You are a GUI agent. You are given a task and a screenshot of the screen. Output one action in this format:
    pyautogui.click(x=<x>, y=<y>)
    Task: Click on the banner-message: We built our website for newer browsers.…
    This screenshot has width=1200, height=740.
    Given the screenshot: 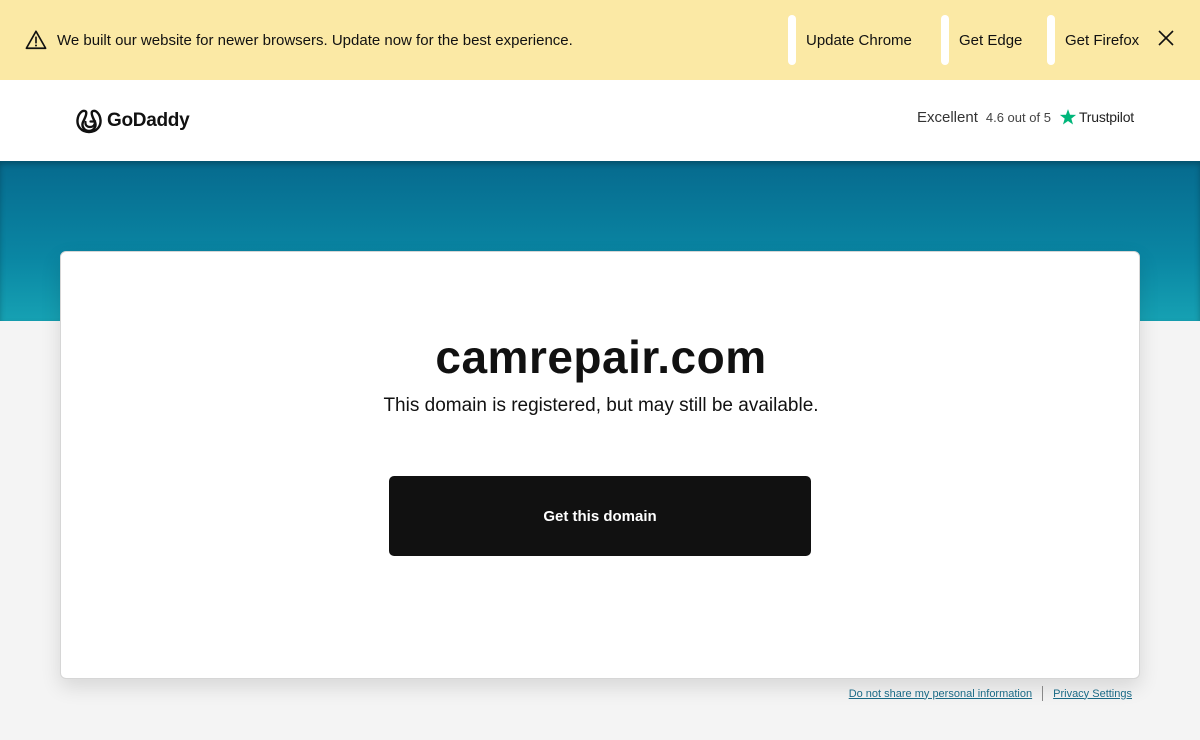 What is the action you would take?
    pyautogui.click(x=315, y=40)
    